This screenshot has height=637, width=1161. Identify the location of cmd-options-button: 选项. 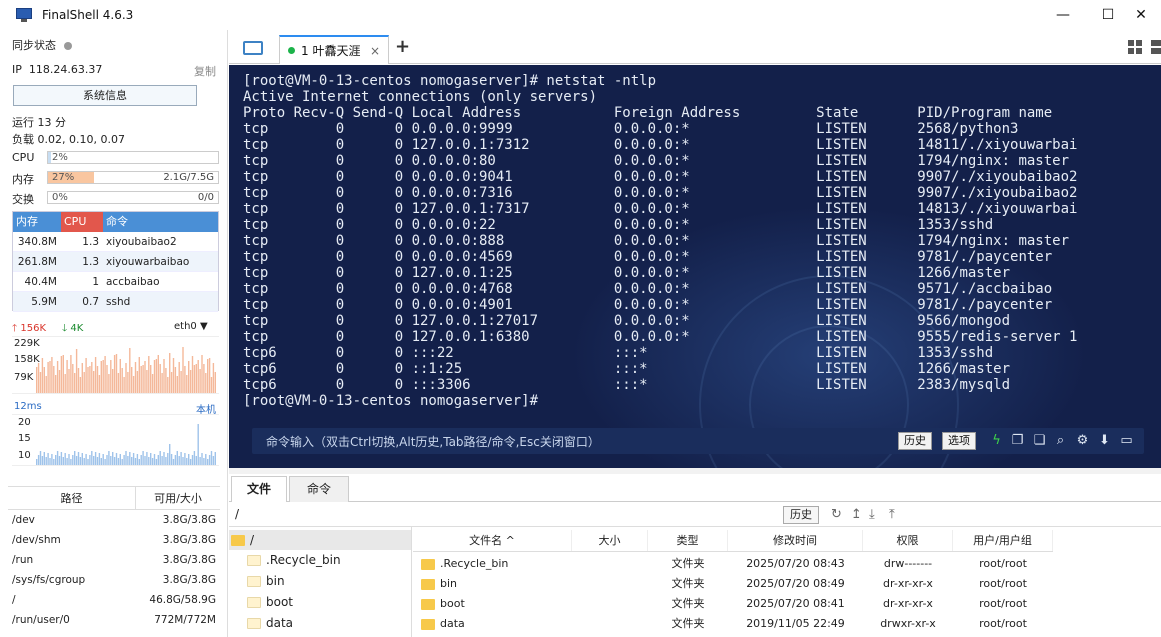
(959, 441).